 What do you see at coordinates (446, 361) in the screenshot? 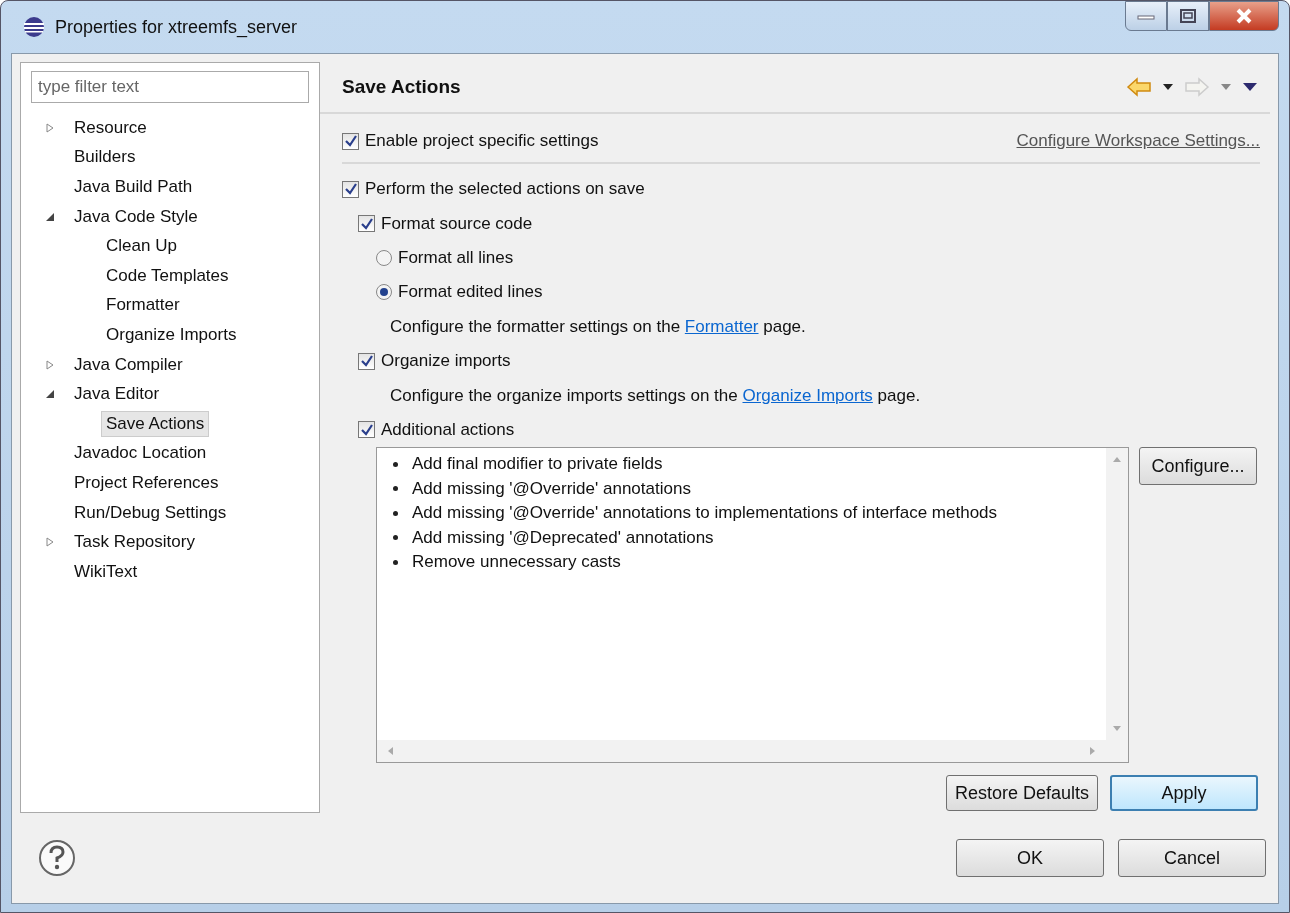
I see `checkbox-label: Organize imports` at bounding box center [446, 361].